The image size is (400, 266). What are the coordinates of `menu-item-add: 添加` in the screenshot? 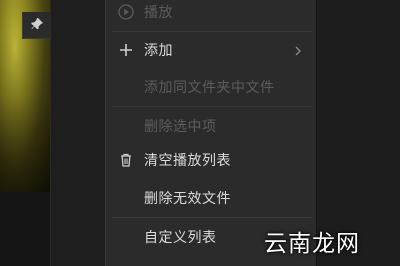 It's located at (211, 50).